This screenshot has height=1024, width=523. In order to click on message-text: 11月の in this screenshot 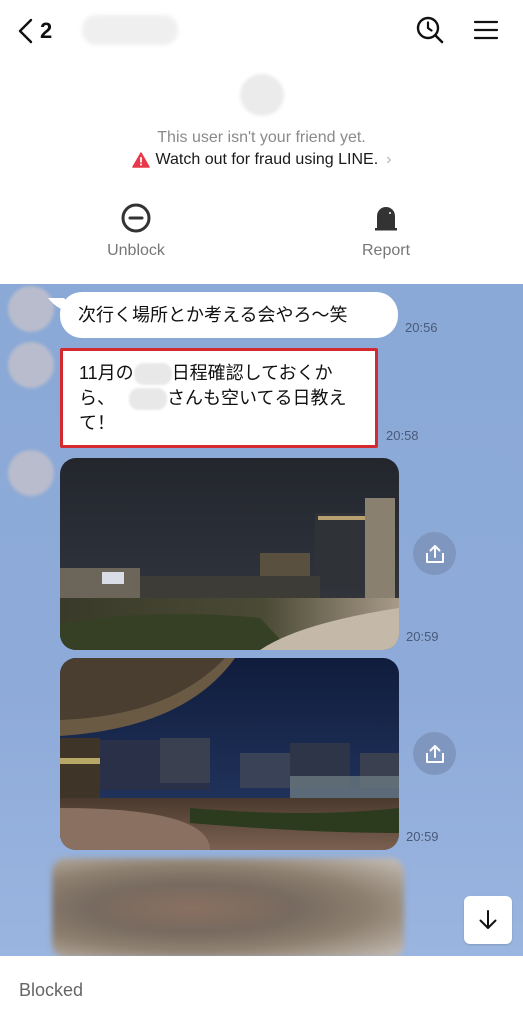, I will do `click(106, 373)`.